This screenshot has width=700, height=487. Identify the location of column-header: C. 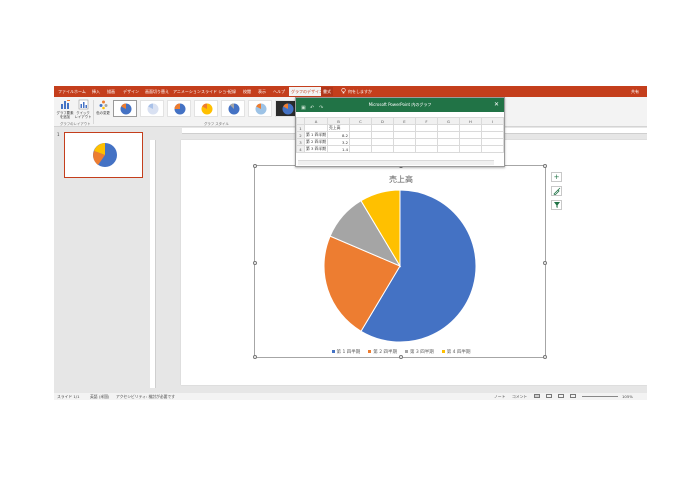
(360, 121).